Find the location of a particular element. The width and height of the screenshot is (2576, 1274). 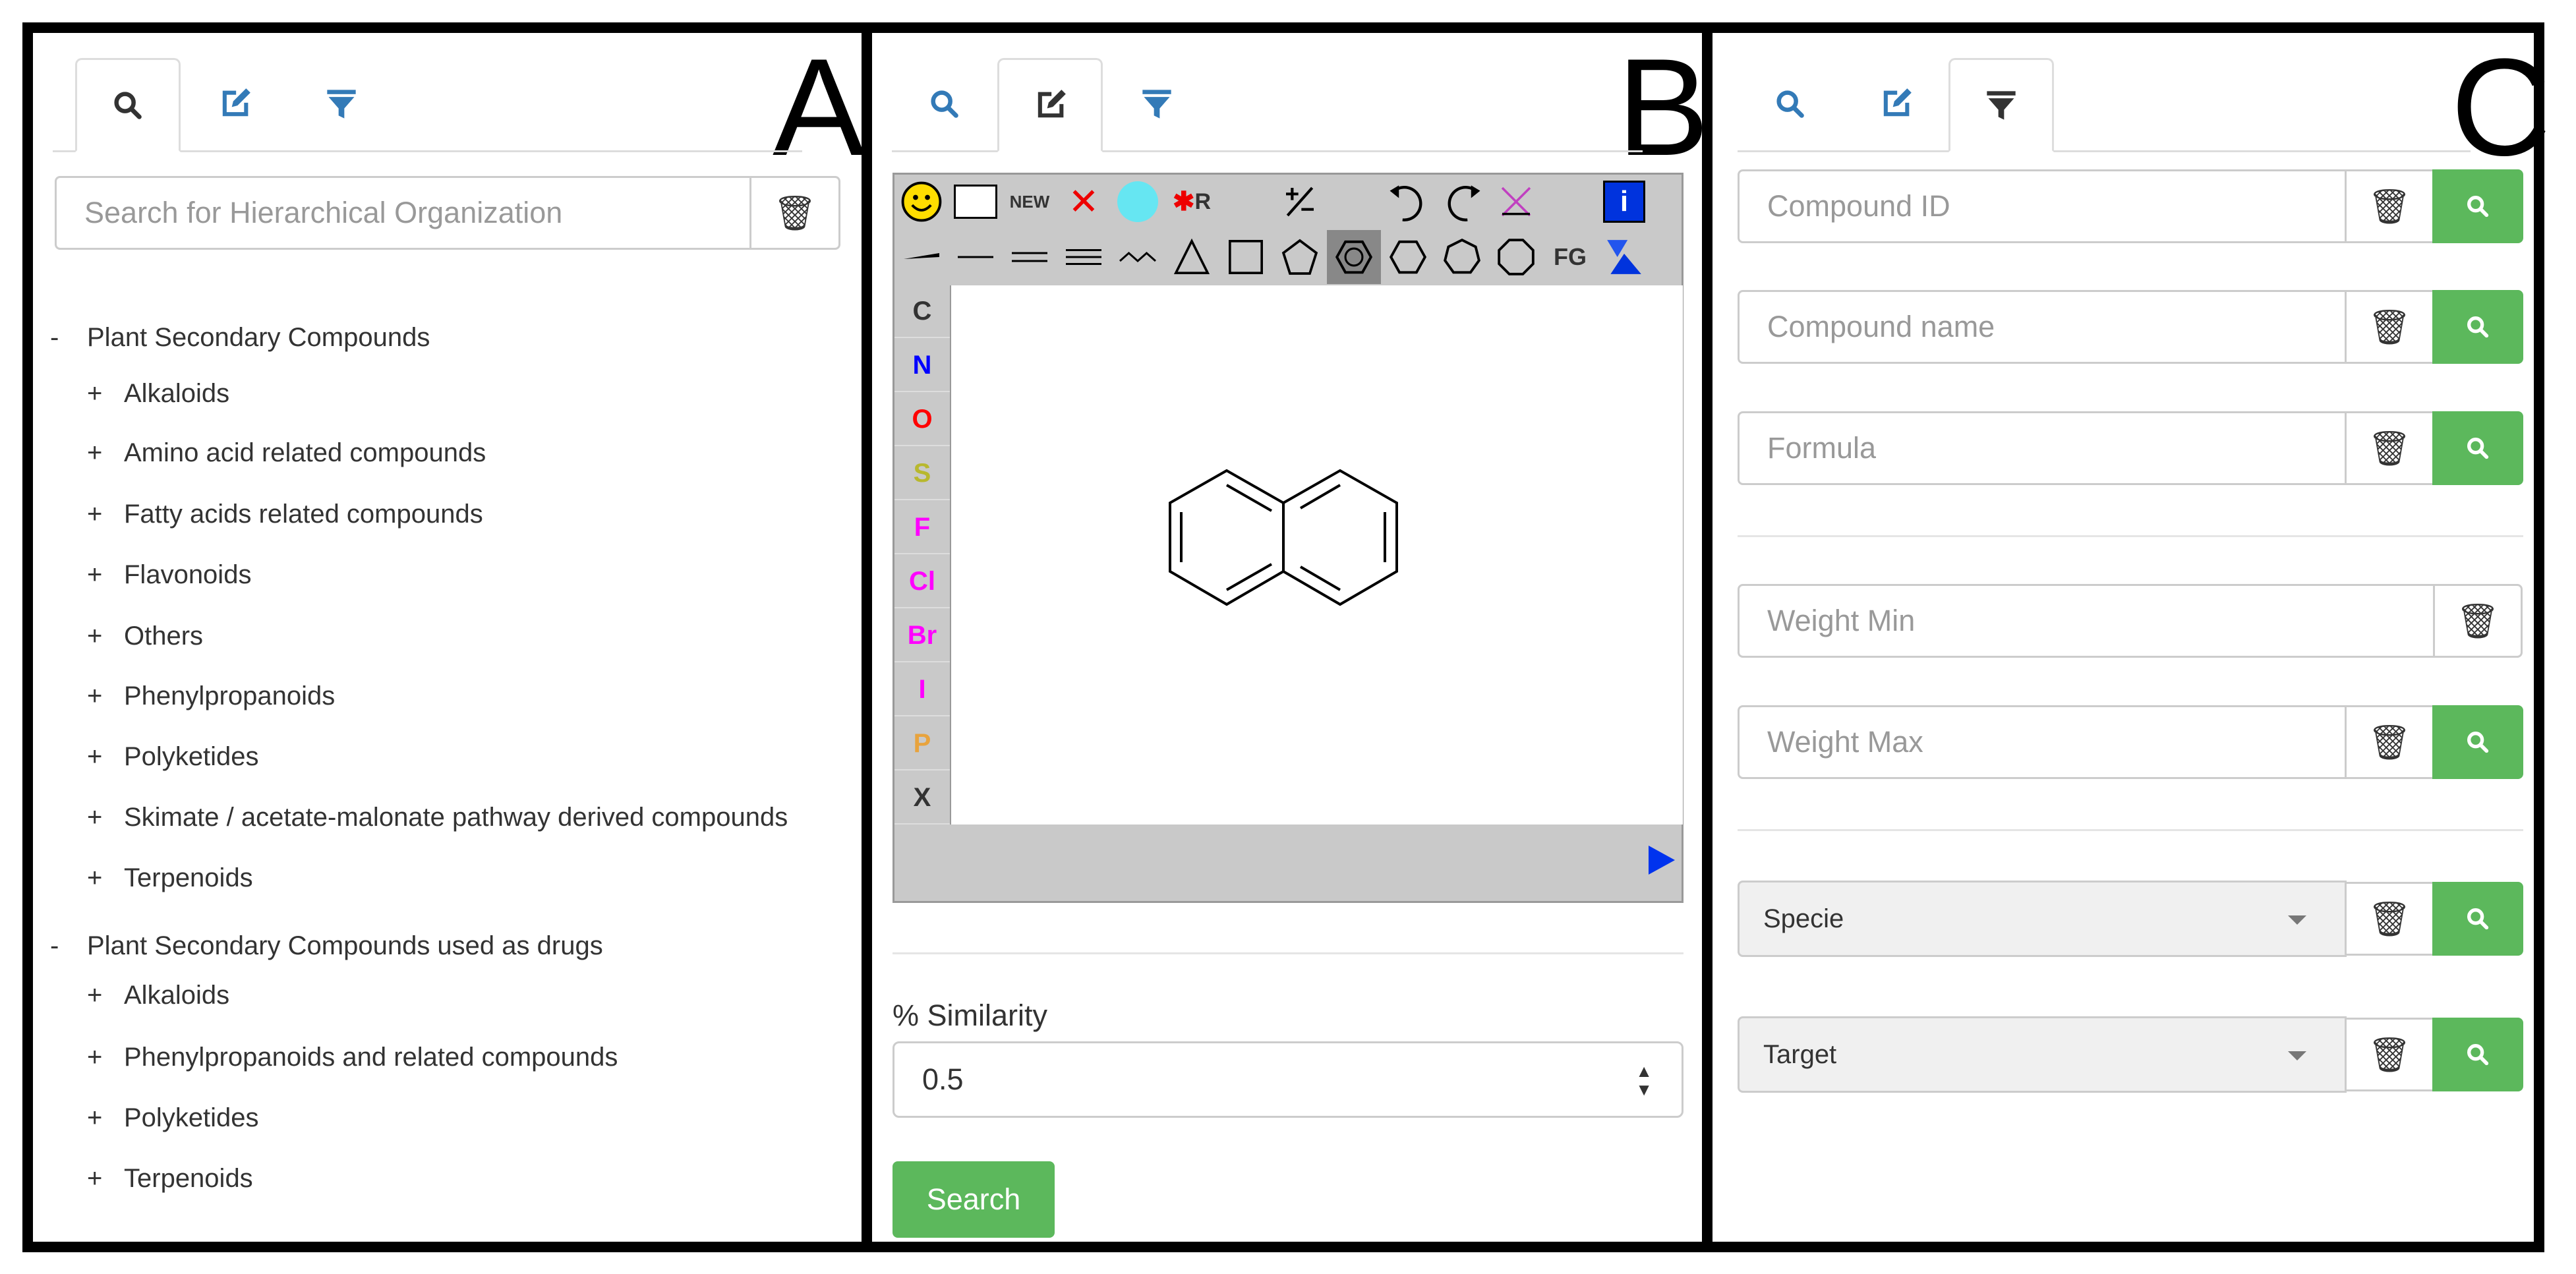

clear-target-button: 🗑 is located at coordinates (2389, 1054).